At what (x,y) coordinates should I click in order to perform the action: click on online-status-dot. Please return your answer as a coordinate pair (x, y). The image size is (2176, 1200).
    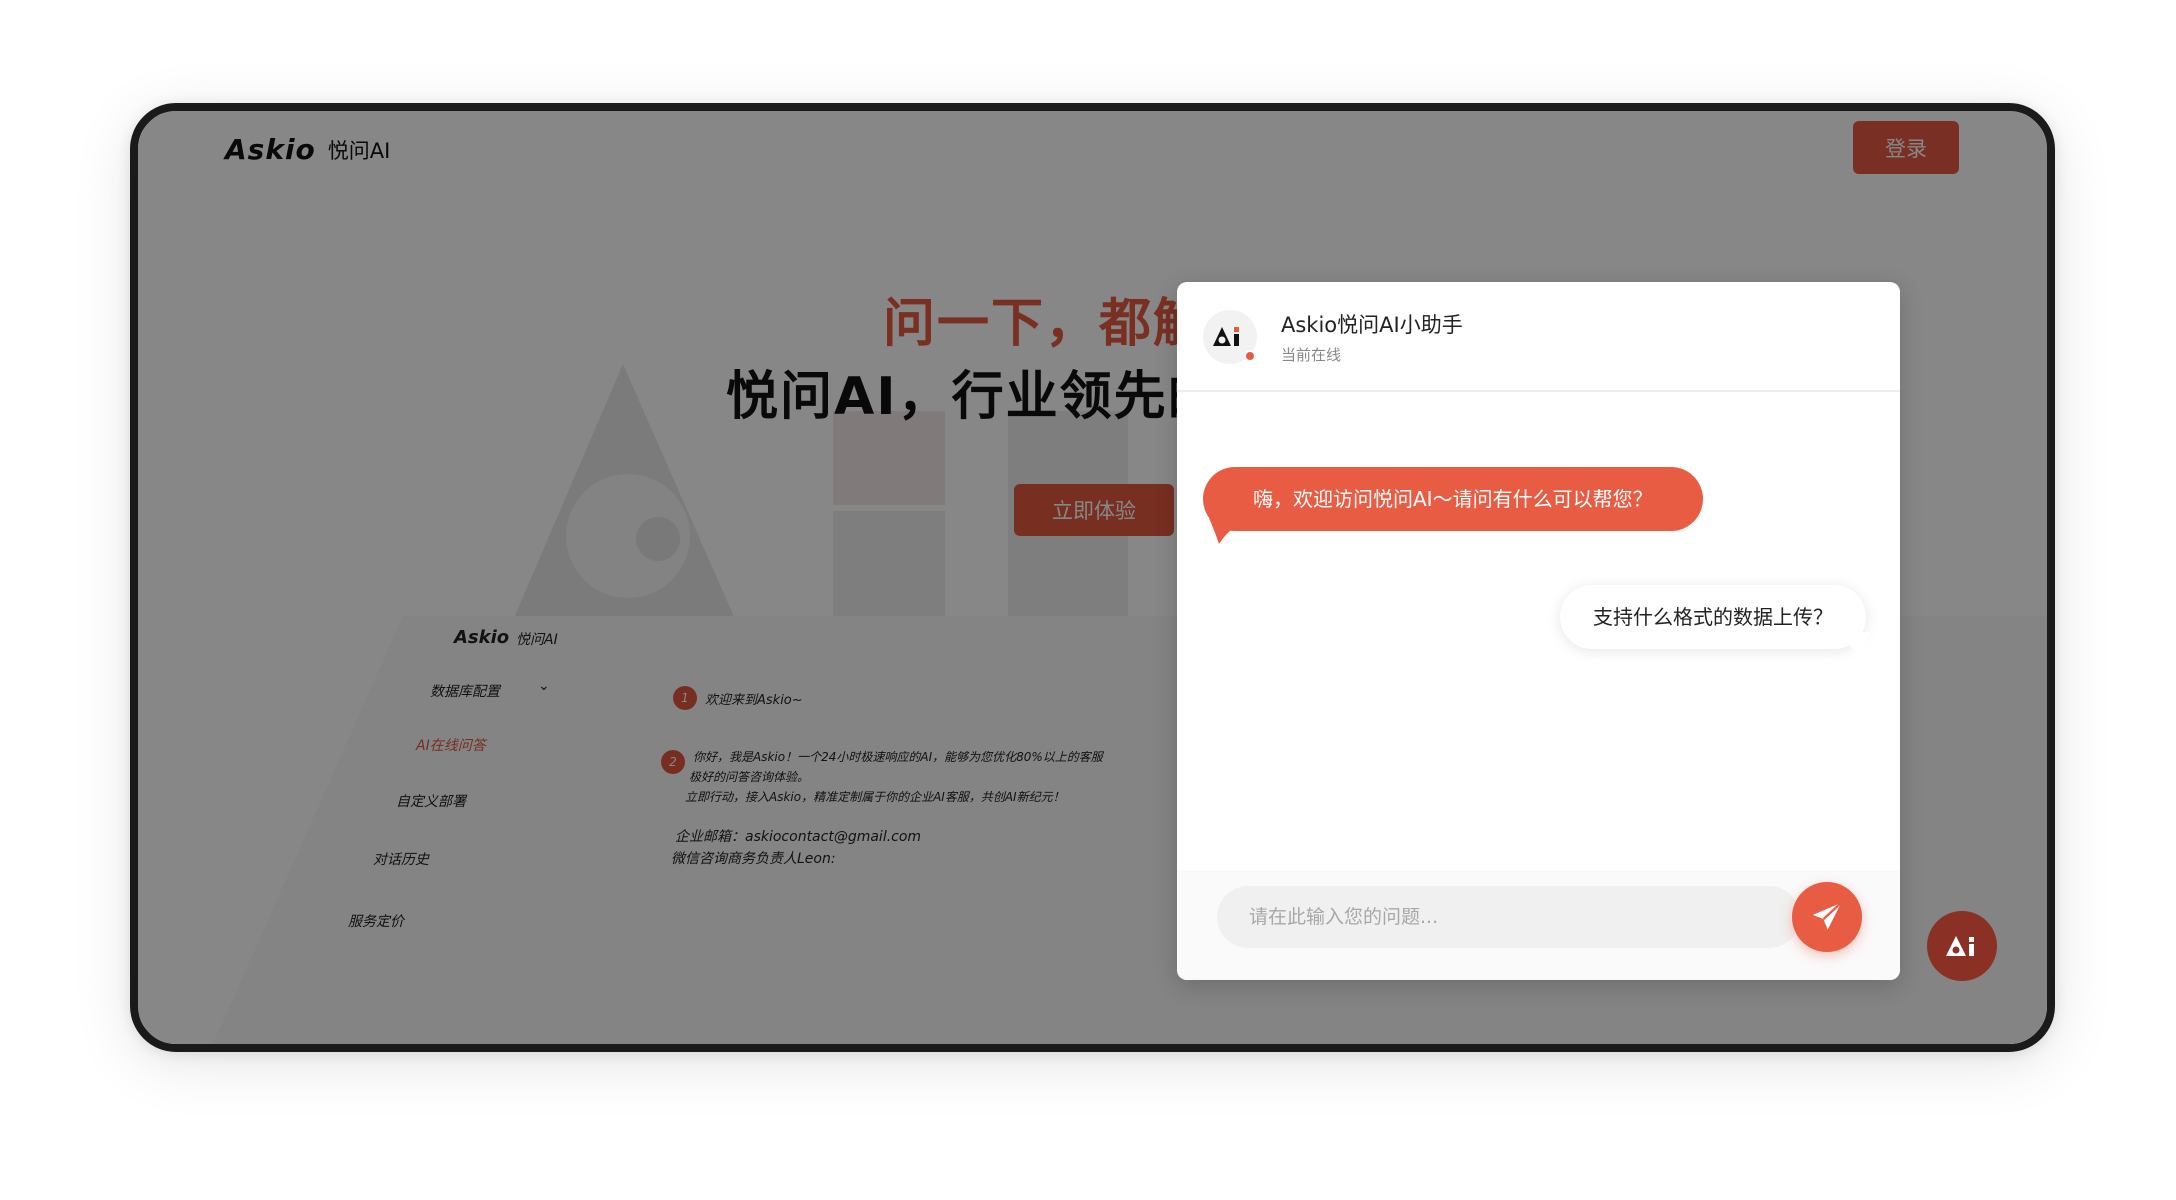
    Looking at the image, I should click on (1250, 356).